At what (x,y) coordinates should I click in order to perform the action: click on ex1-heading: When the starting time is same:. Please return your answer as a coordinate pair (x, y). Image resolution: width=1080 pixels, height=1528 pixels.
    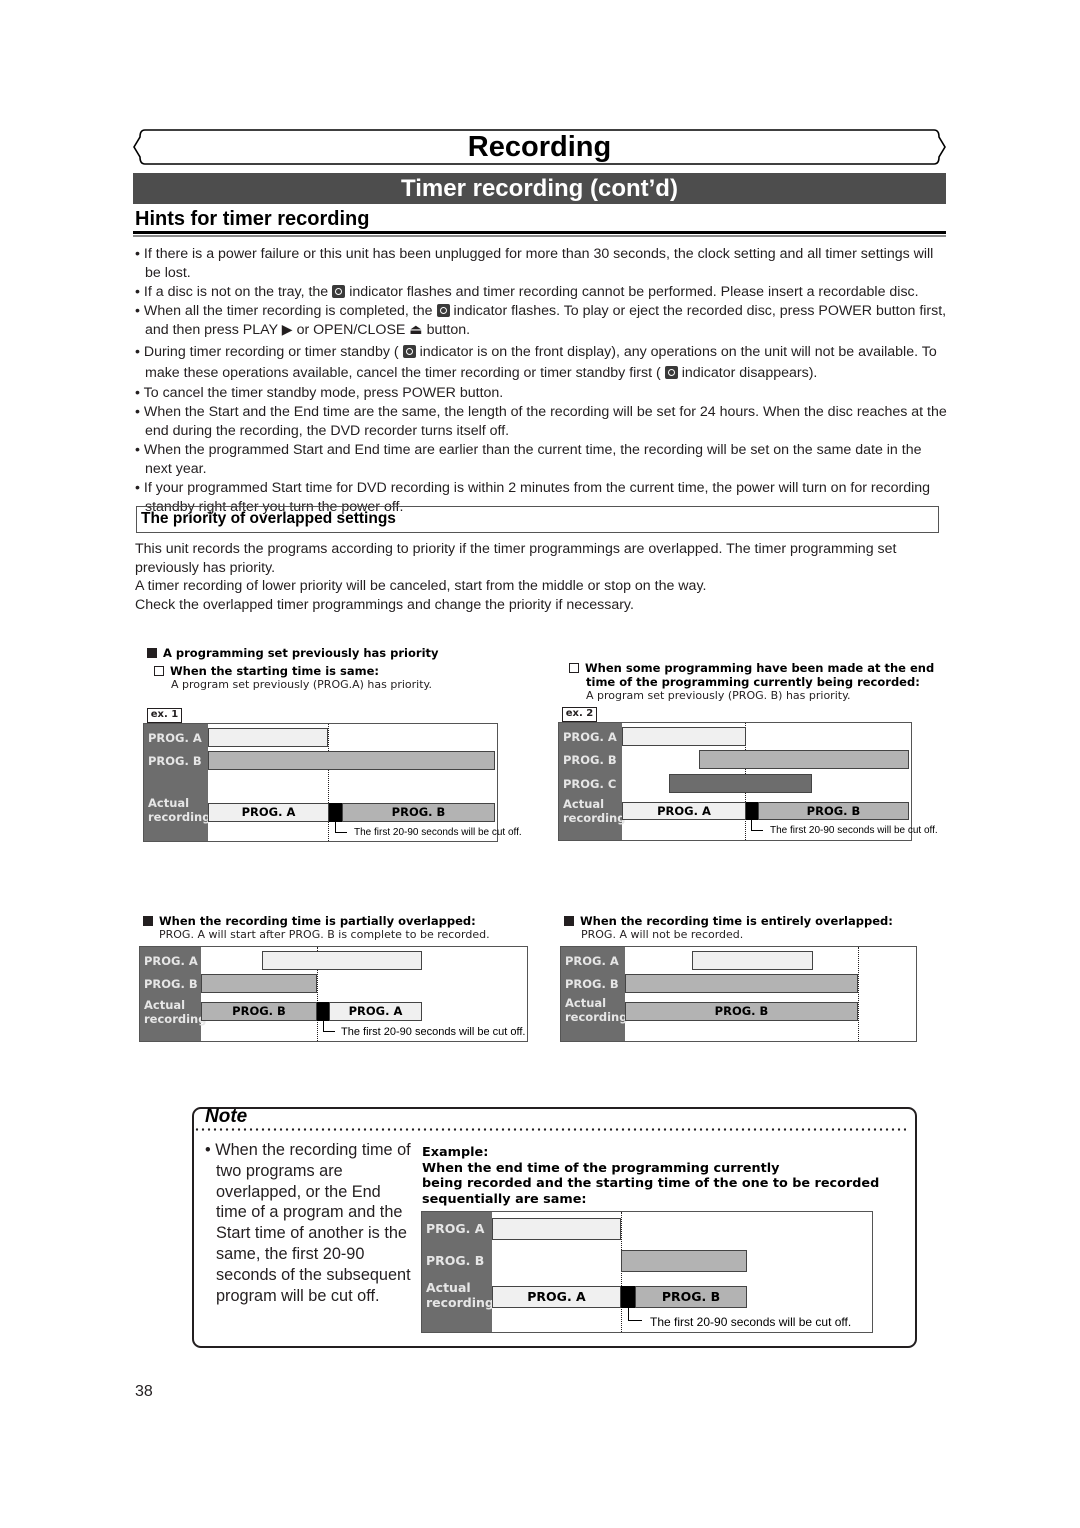
    Looking at the image, I should click on (266, 671).